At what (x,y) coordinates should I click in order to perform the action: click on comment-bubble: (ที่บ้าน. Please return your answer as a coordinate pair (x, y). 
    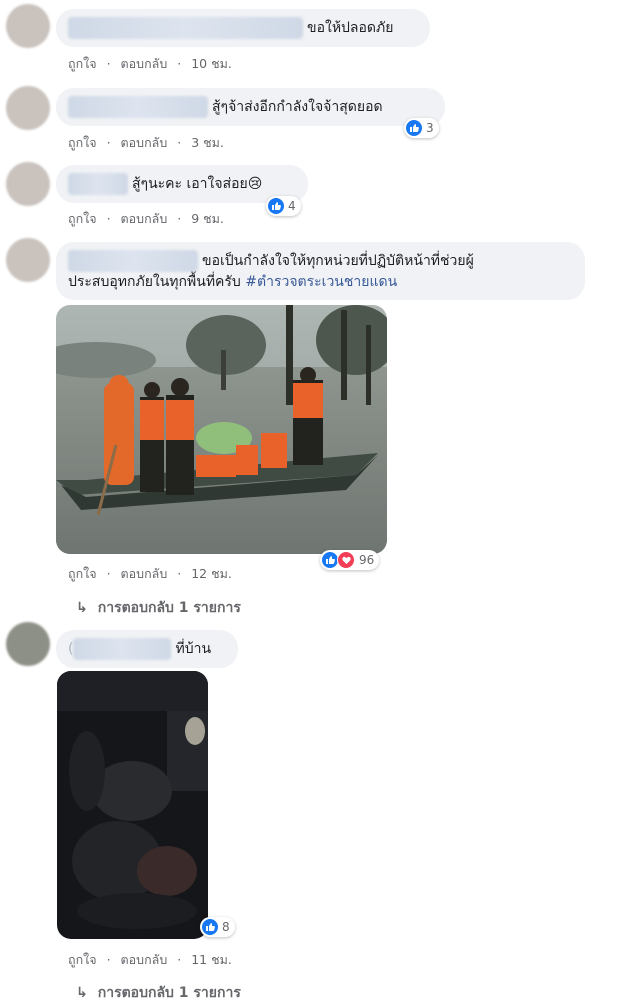
    Looking at the image, I should click on (147, 649).